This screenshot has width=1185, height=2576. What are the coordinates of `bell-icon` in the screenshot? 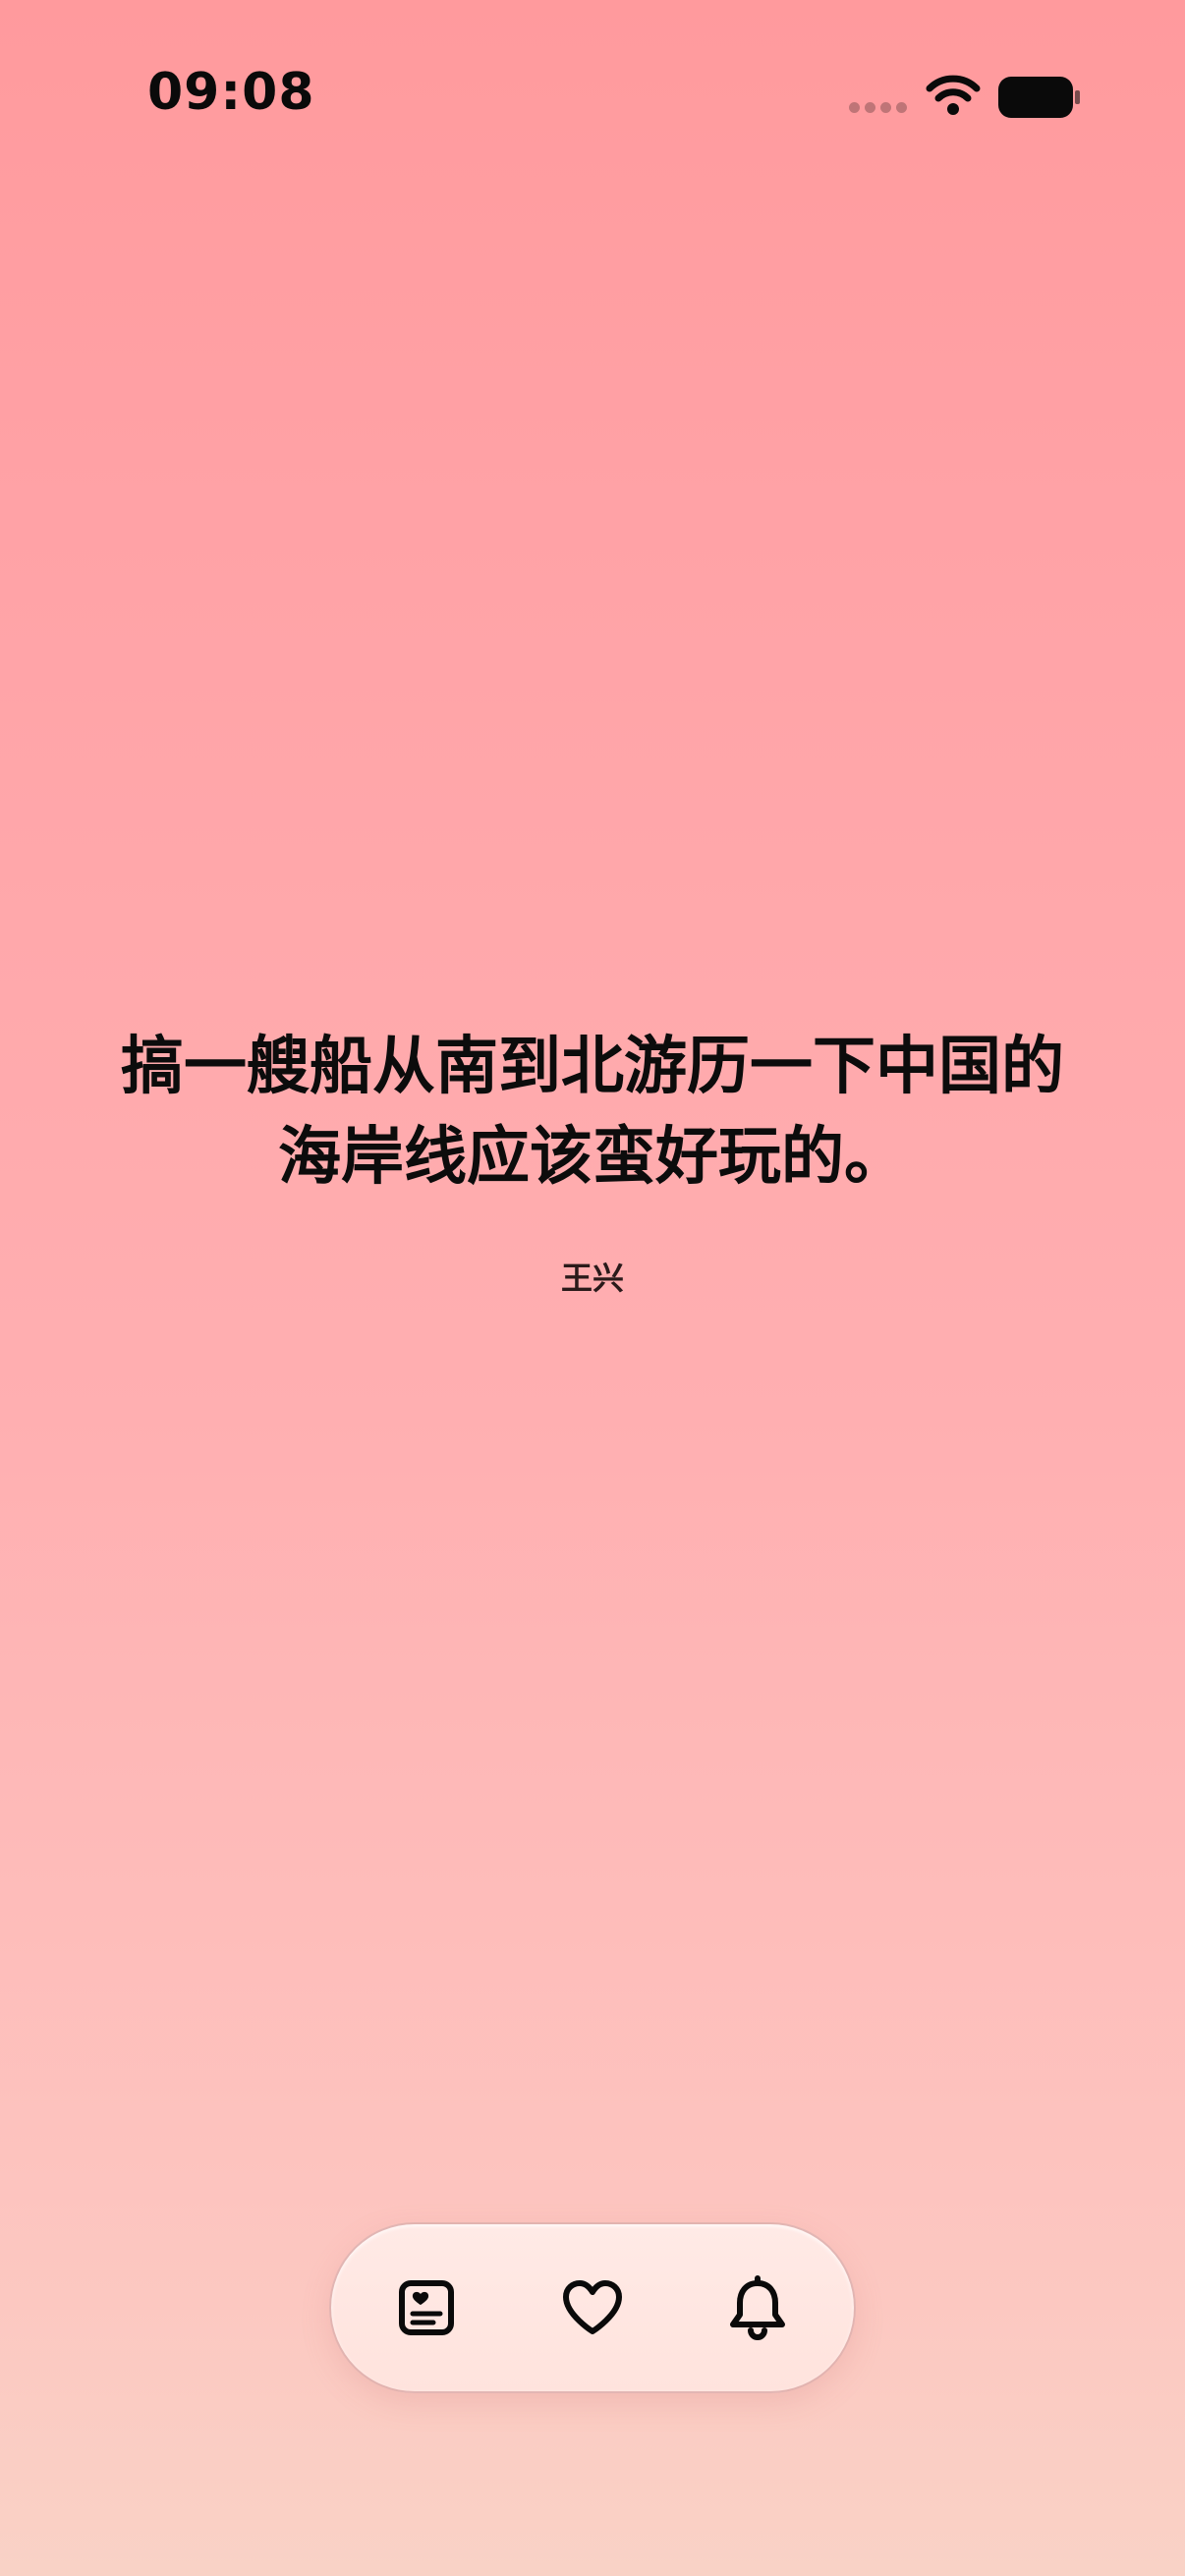 It's located at (757, 2307).